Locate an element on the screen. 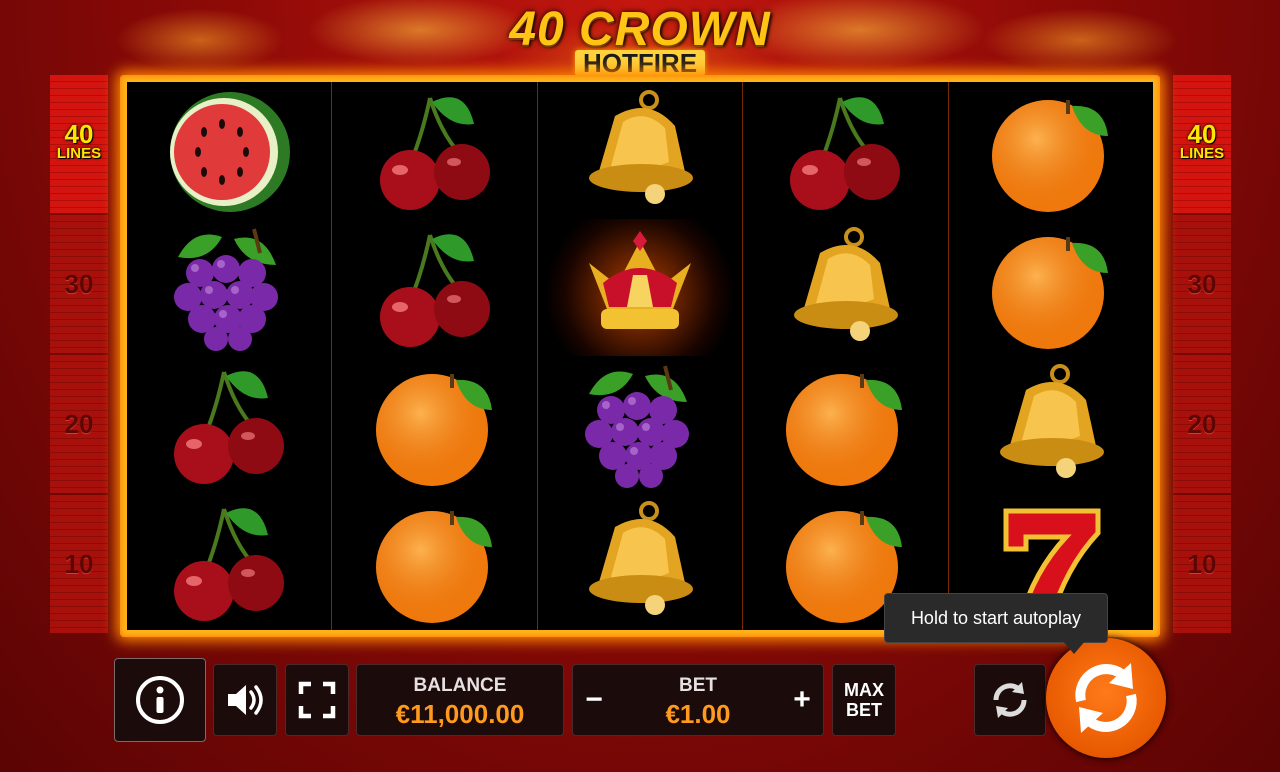 This screenshot has height=772, width=1280. bet-increase-button: + is located at coordinates (802, 700).